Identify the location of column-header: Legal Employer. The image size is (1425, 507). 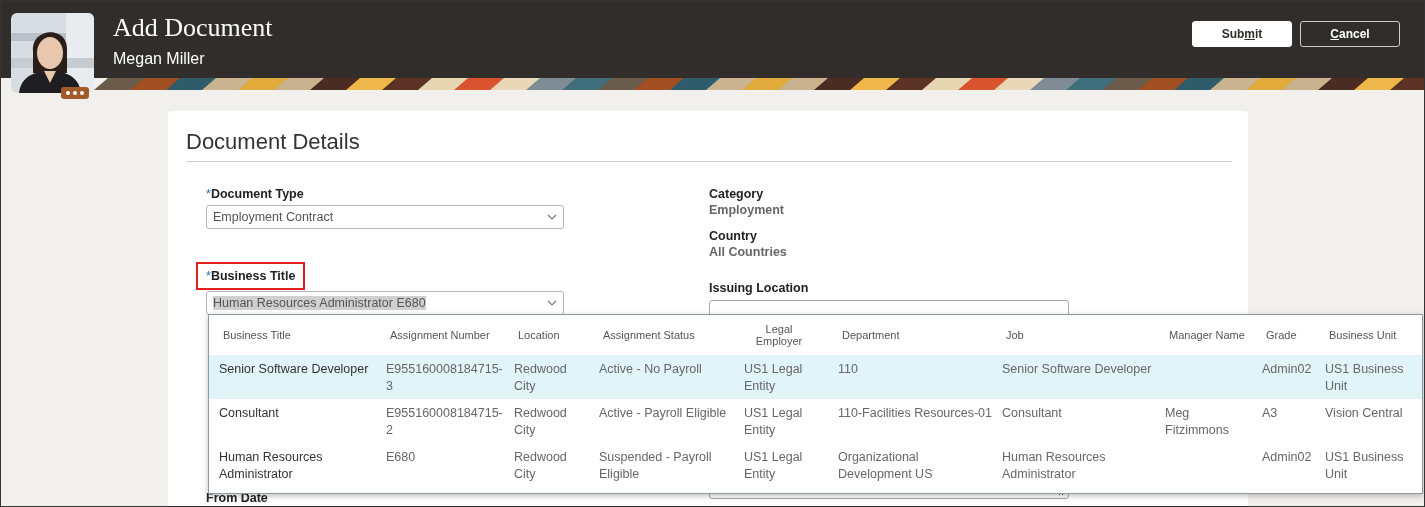
(779, 335).